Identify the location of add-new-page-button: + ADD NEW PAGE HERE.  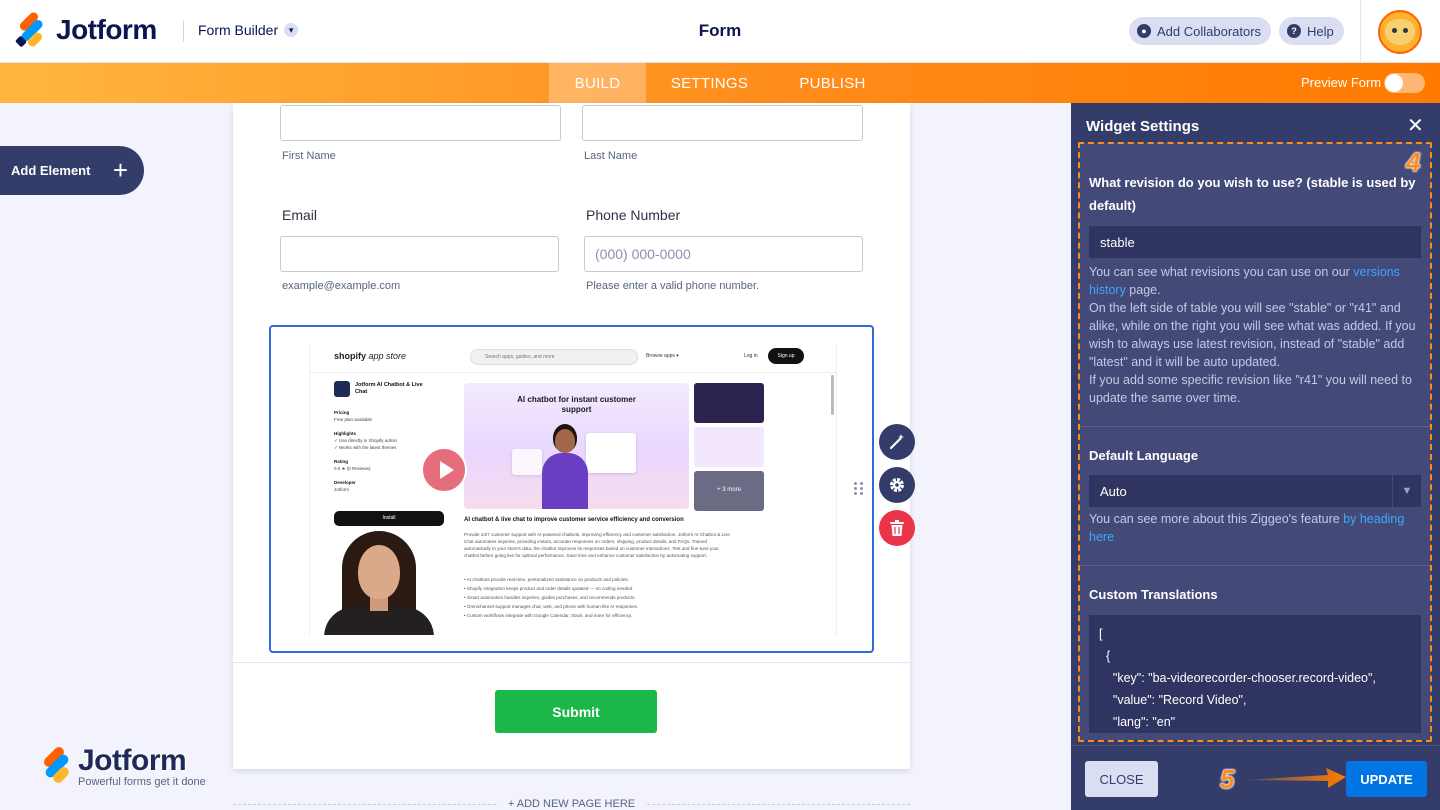
(571, 804).